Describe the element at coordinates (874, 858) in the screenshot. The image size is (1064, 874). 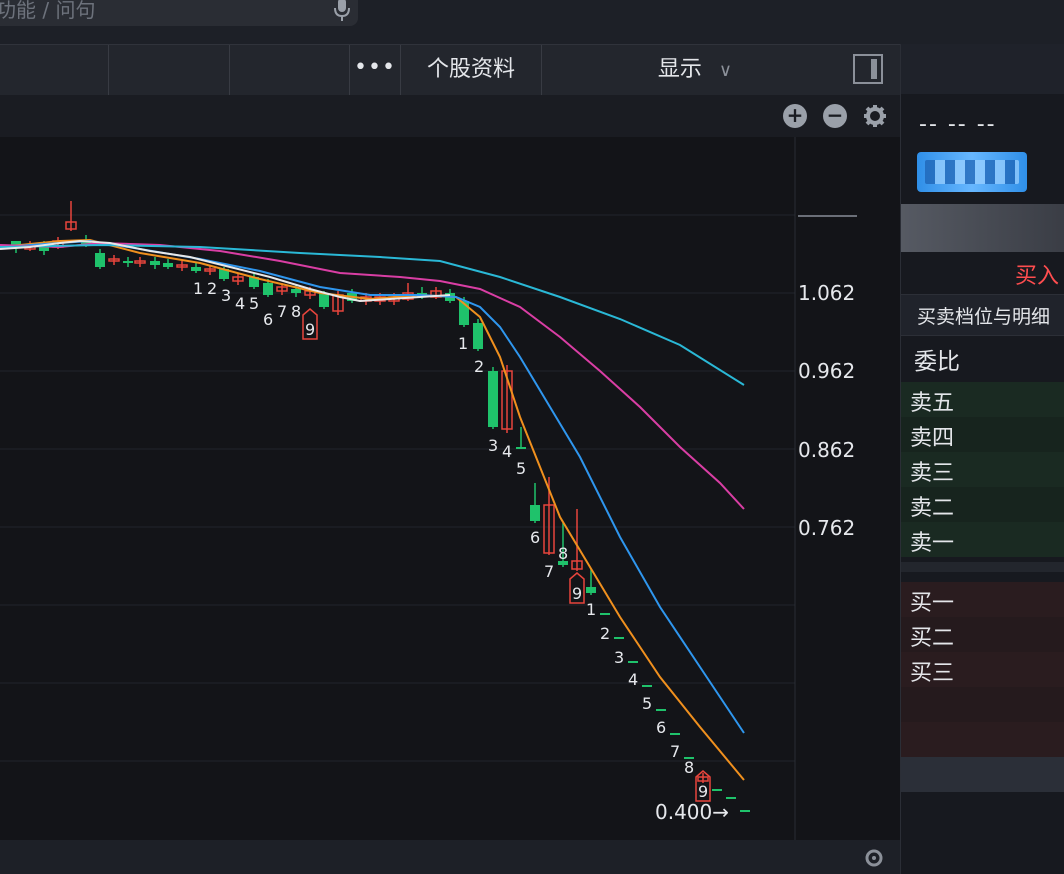
I see `bottom-settings-icon` at that location.